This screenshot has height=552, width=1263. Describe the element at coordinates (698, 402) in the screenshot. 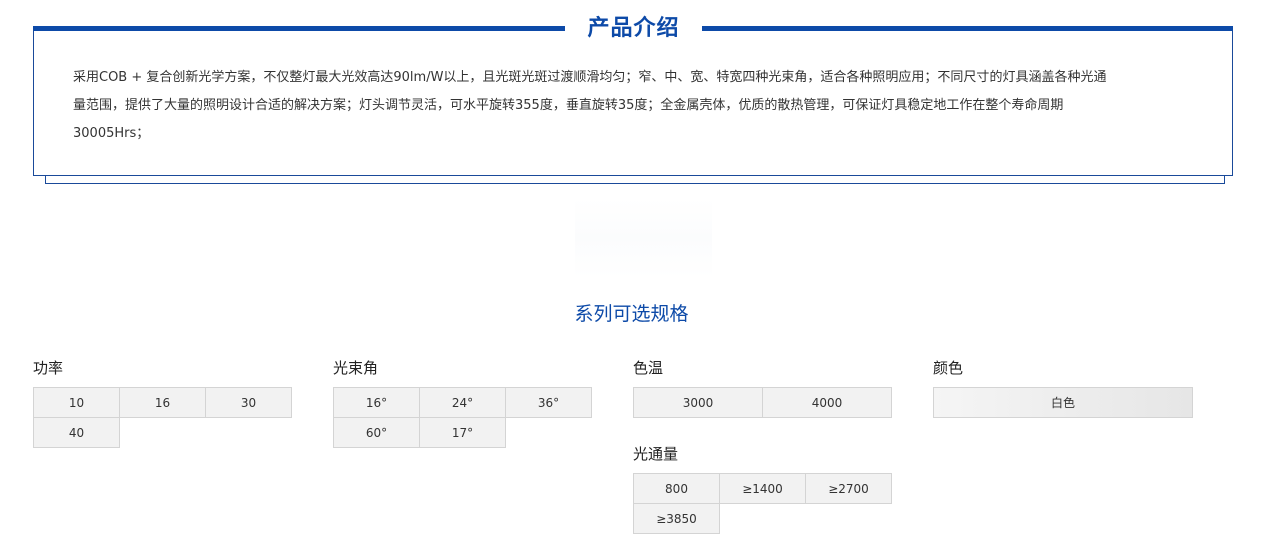

I see `color-temp-option: 3000` at that location.